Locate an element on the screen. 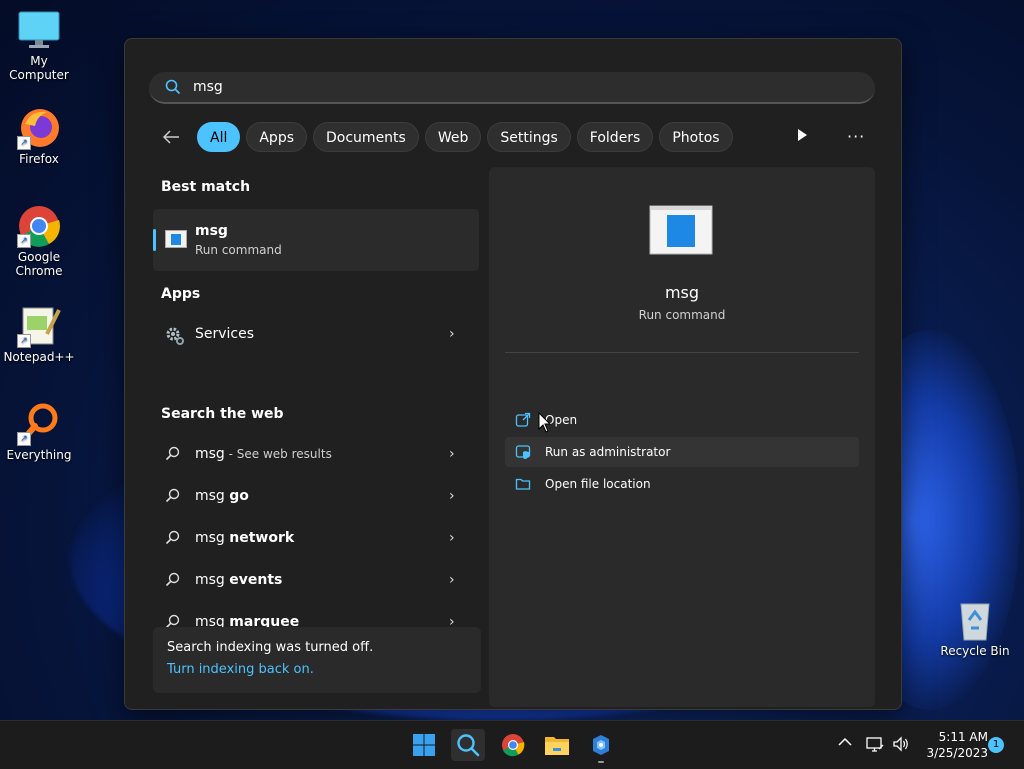  desktop-icon-my-computer: My Computer is located at coordinates (39, 45).